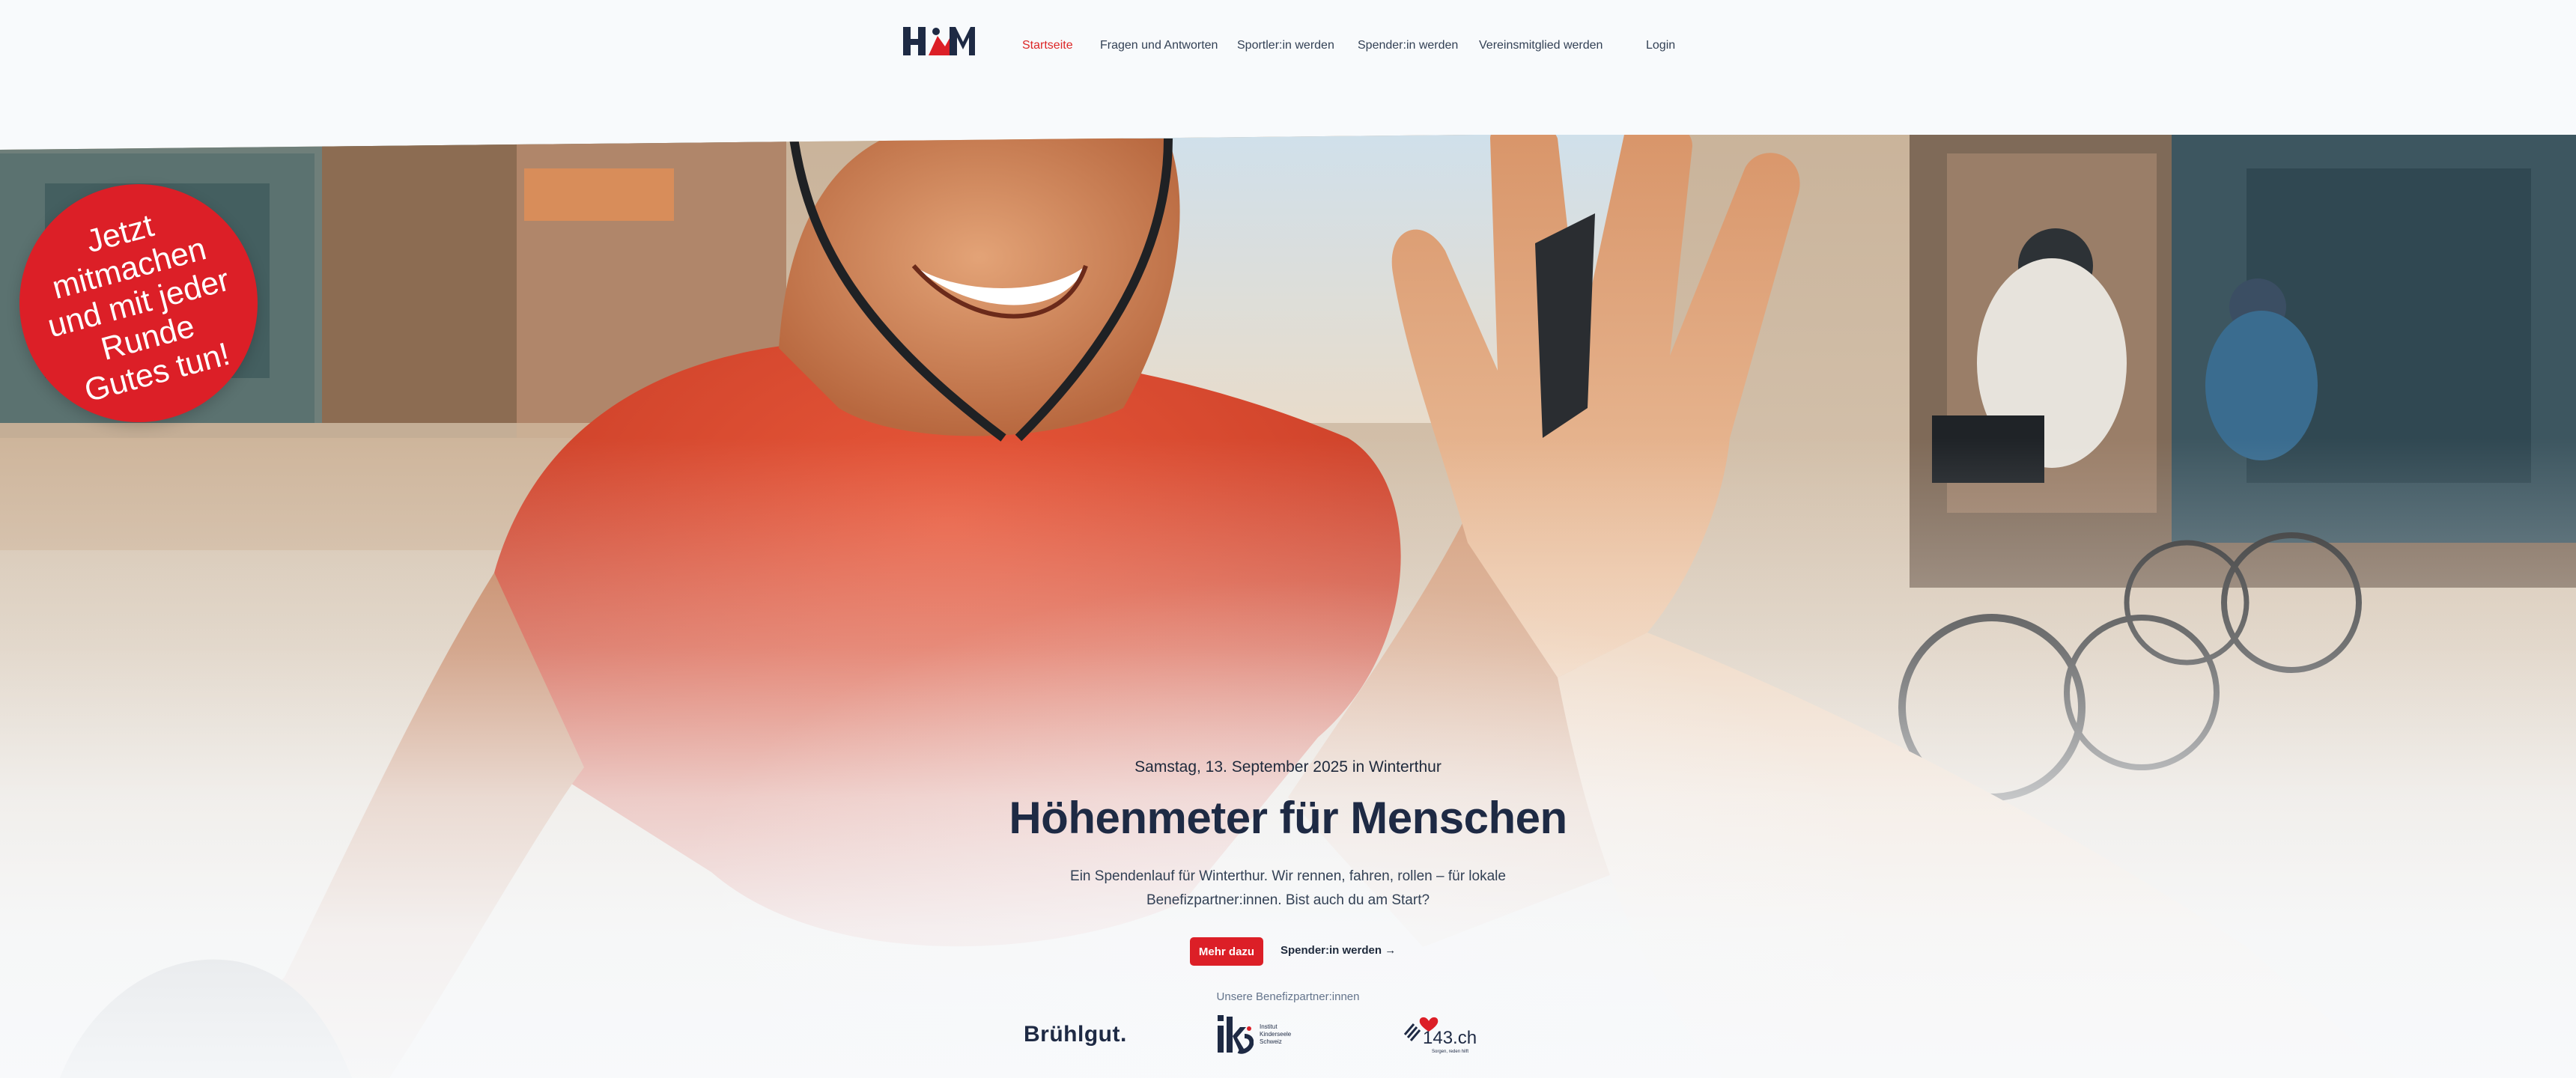 The height and width of the screenshot is (1078, 2576). What do you see at coordinates (1288, 996) in the screenshot?
I see `partners-label: Unsere Benefizpartner:innen` at bounding box center [1288, 996].